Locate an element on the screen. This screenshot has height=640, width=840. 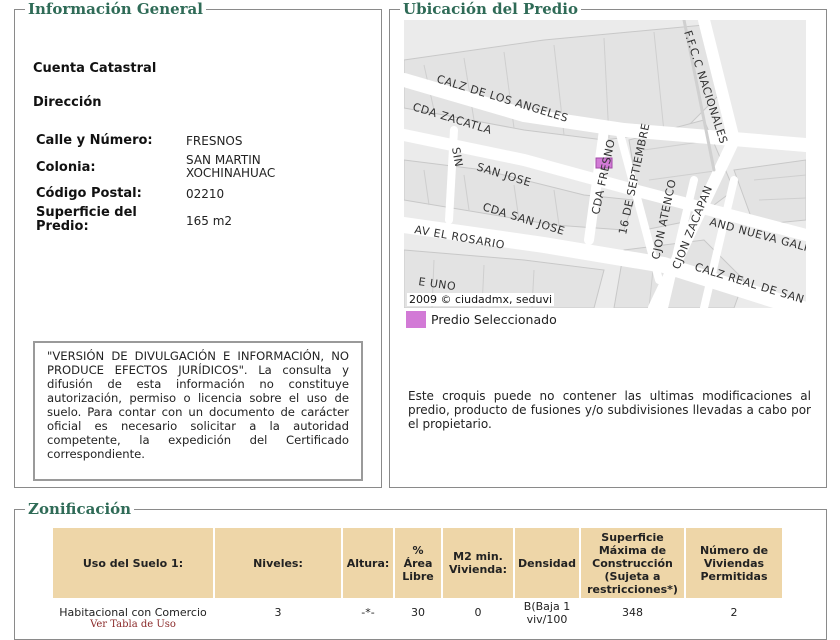
cuenta-catastral-label: Cuenta Catastral is located at coordinates (95, 68).